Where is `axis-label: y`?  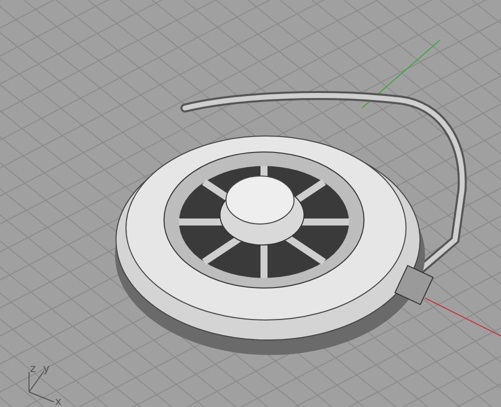
axis-label: y is located at coordinates (46, 368).